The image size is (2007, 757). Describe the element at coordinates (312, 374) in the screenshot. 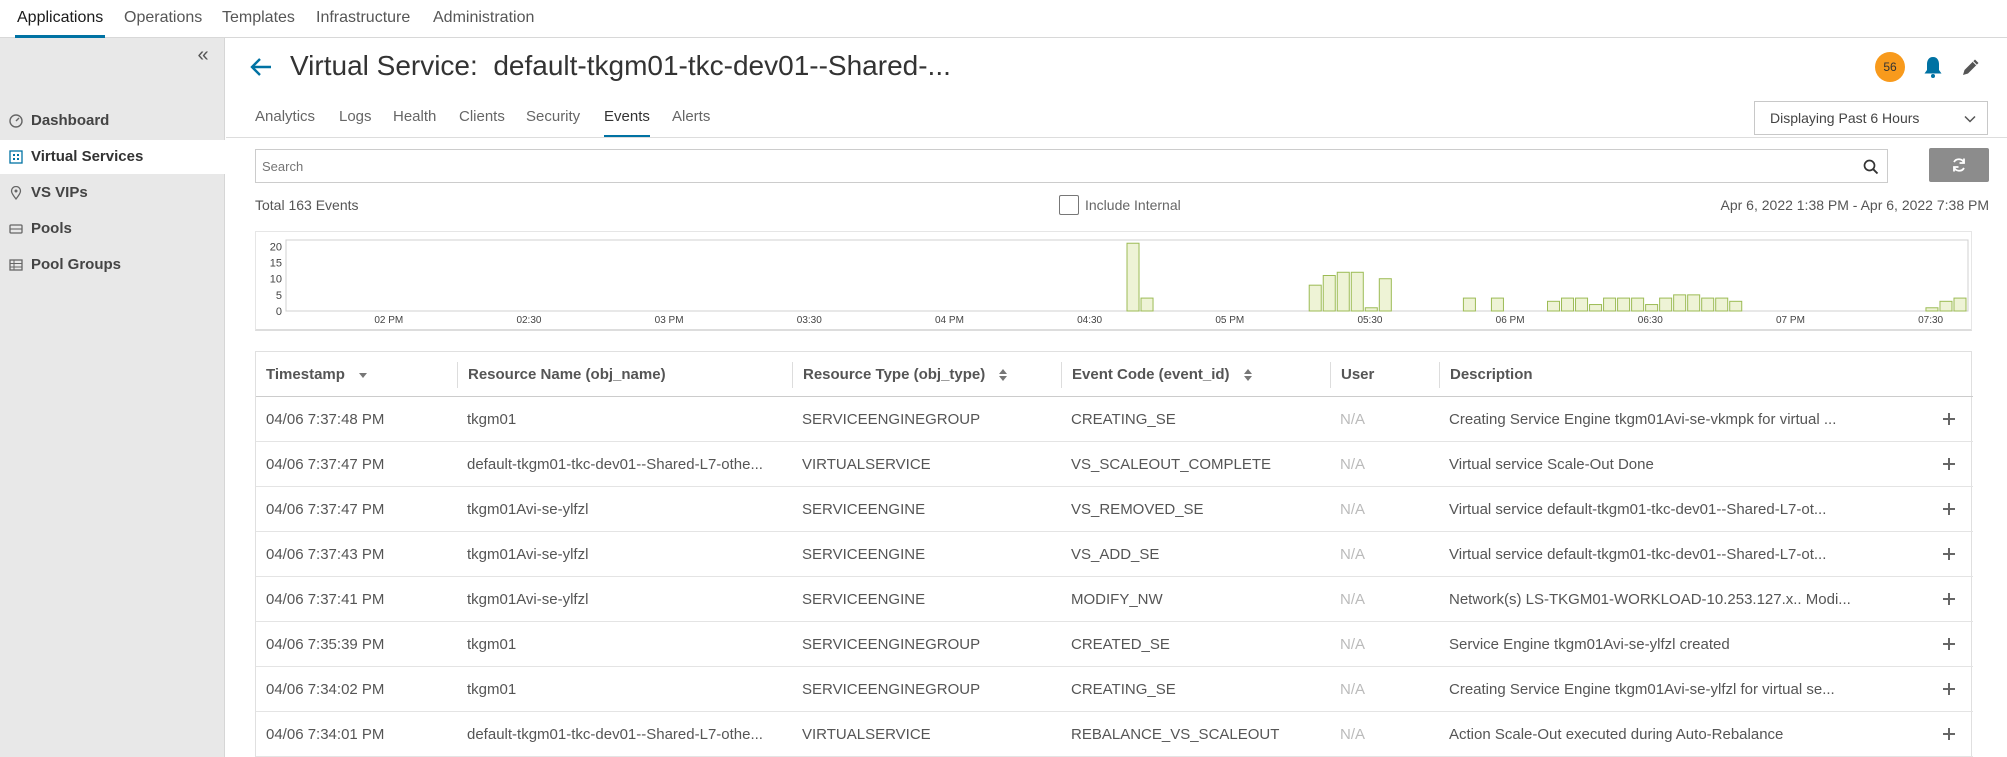

I see `col-timestamp: Timestamp` at that location.